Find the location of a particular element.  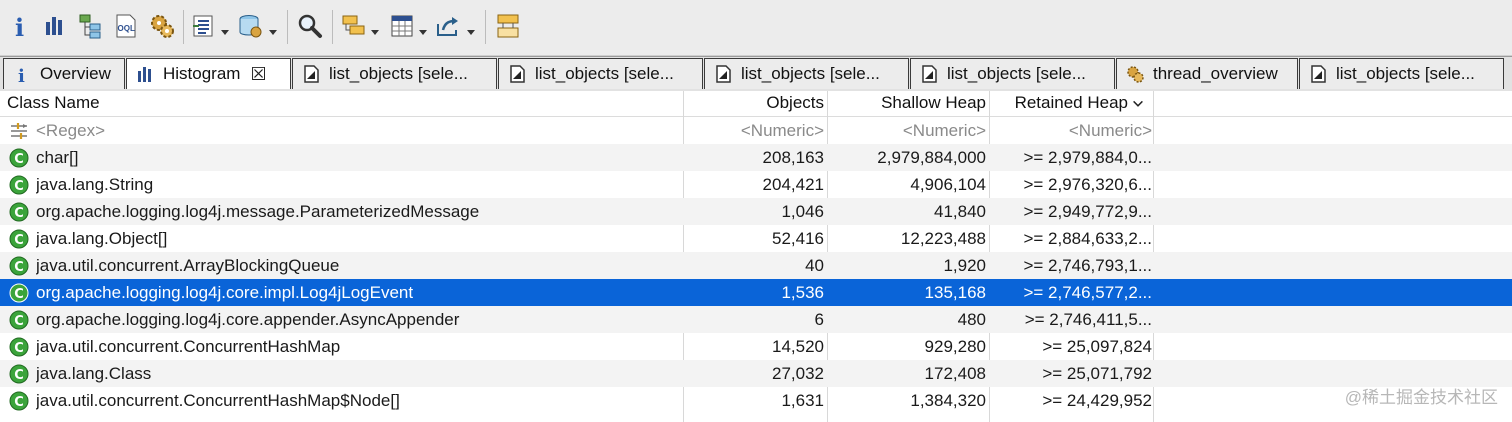

export-icon is located at coordinates (448, 26).